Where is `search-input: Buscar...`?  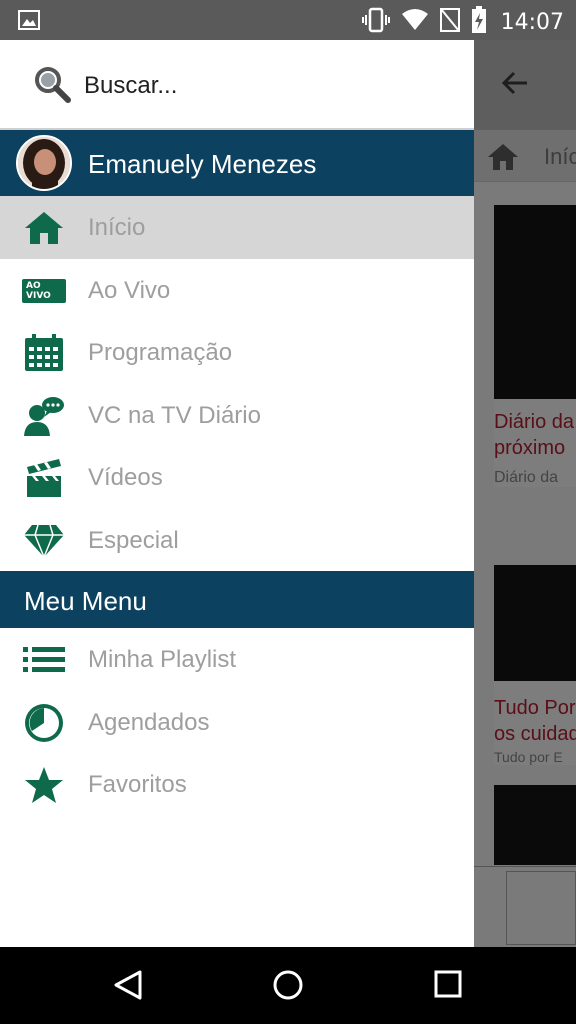
search-input: Buscar... is located at coordinates (130, 86).